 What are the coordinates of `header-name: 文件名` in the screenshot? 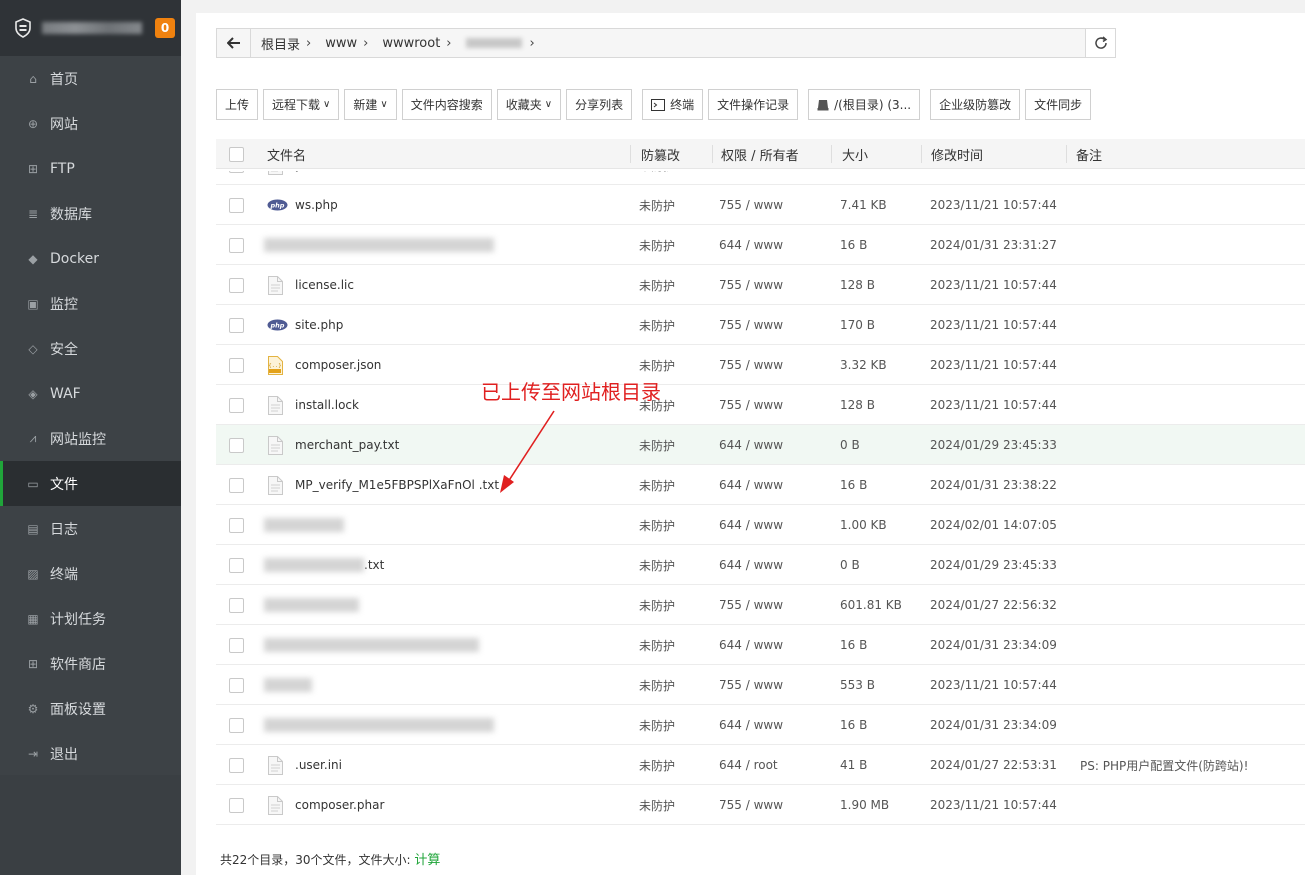 It's located at (286, 154).